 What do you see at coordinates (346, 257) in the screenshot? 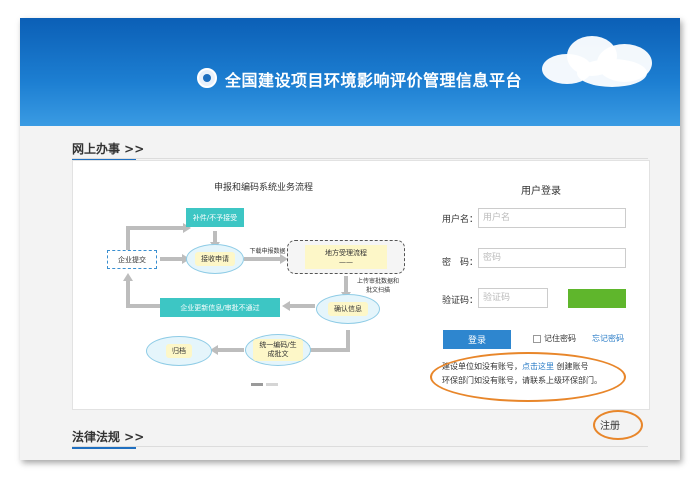
I see `flow-node-local: 地方受理流程 ——` at bounding box center [346, 257].